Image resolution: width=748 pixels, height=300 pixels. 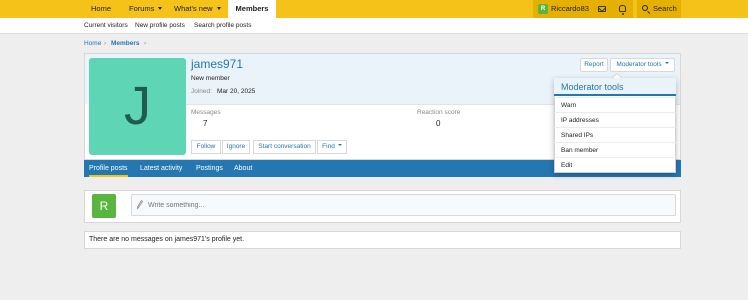 What do you see at coordinates (243, 168) in the screenshot?
I see `tab-about: About` at bounding box center [243, 168].